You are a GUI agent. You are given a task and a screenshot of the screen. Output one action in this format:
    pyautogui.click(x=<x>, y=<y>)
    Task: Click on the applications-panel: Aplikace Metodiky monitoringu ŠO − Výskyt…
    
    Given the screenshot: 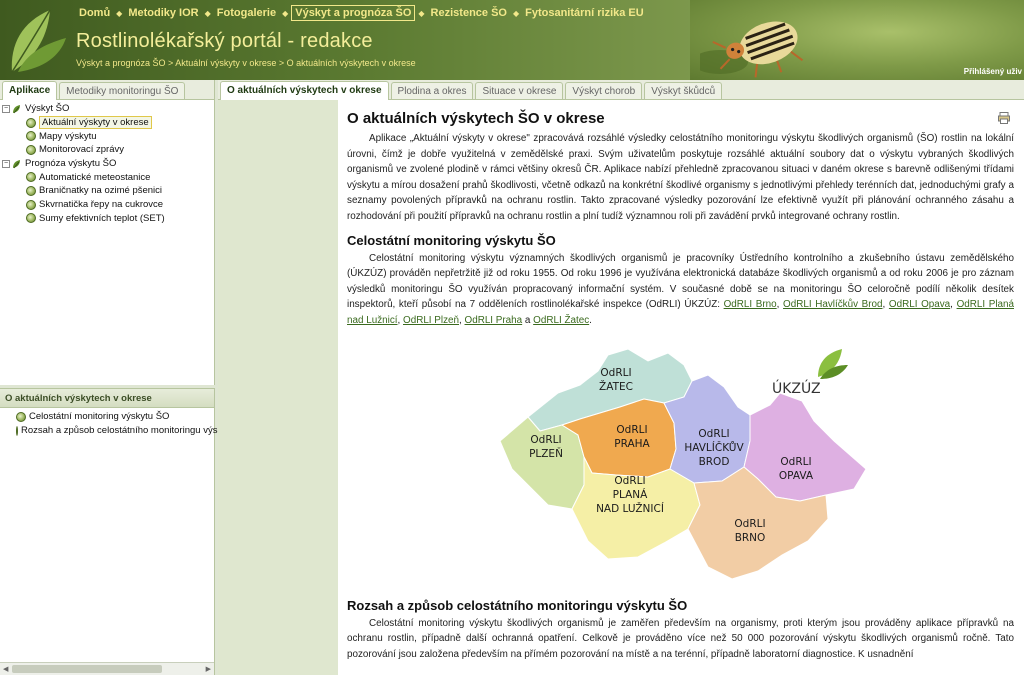 What is the action you would take?
    pyautogui.click(x=107, y=232)
    